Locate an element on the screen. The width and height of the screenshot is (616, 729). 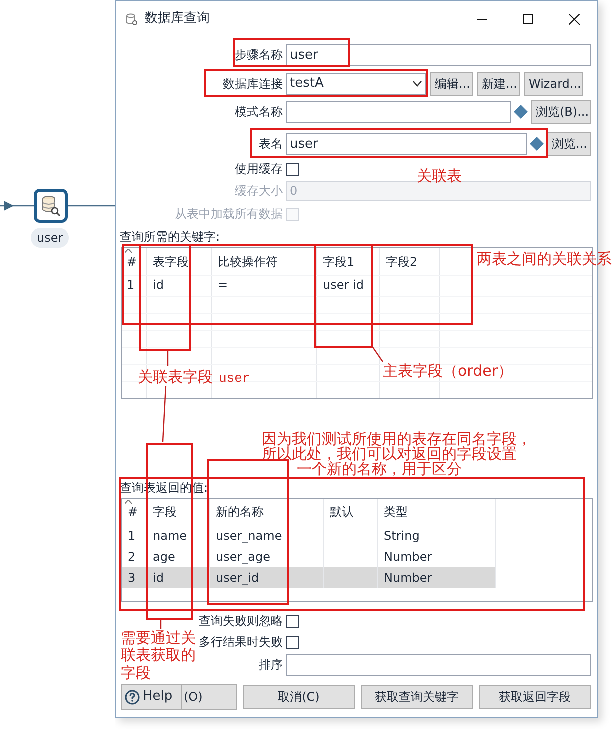
minimize-icon is located at coordinates (482, 19).